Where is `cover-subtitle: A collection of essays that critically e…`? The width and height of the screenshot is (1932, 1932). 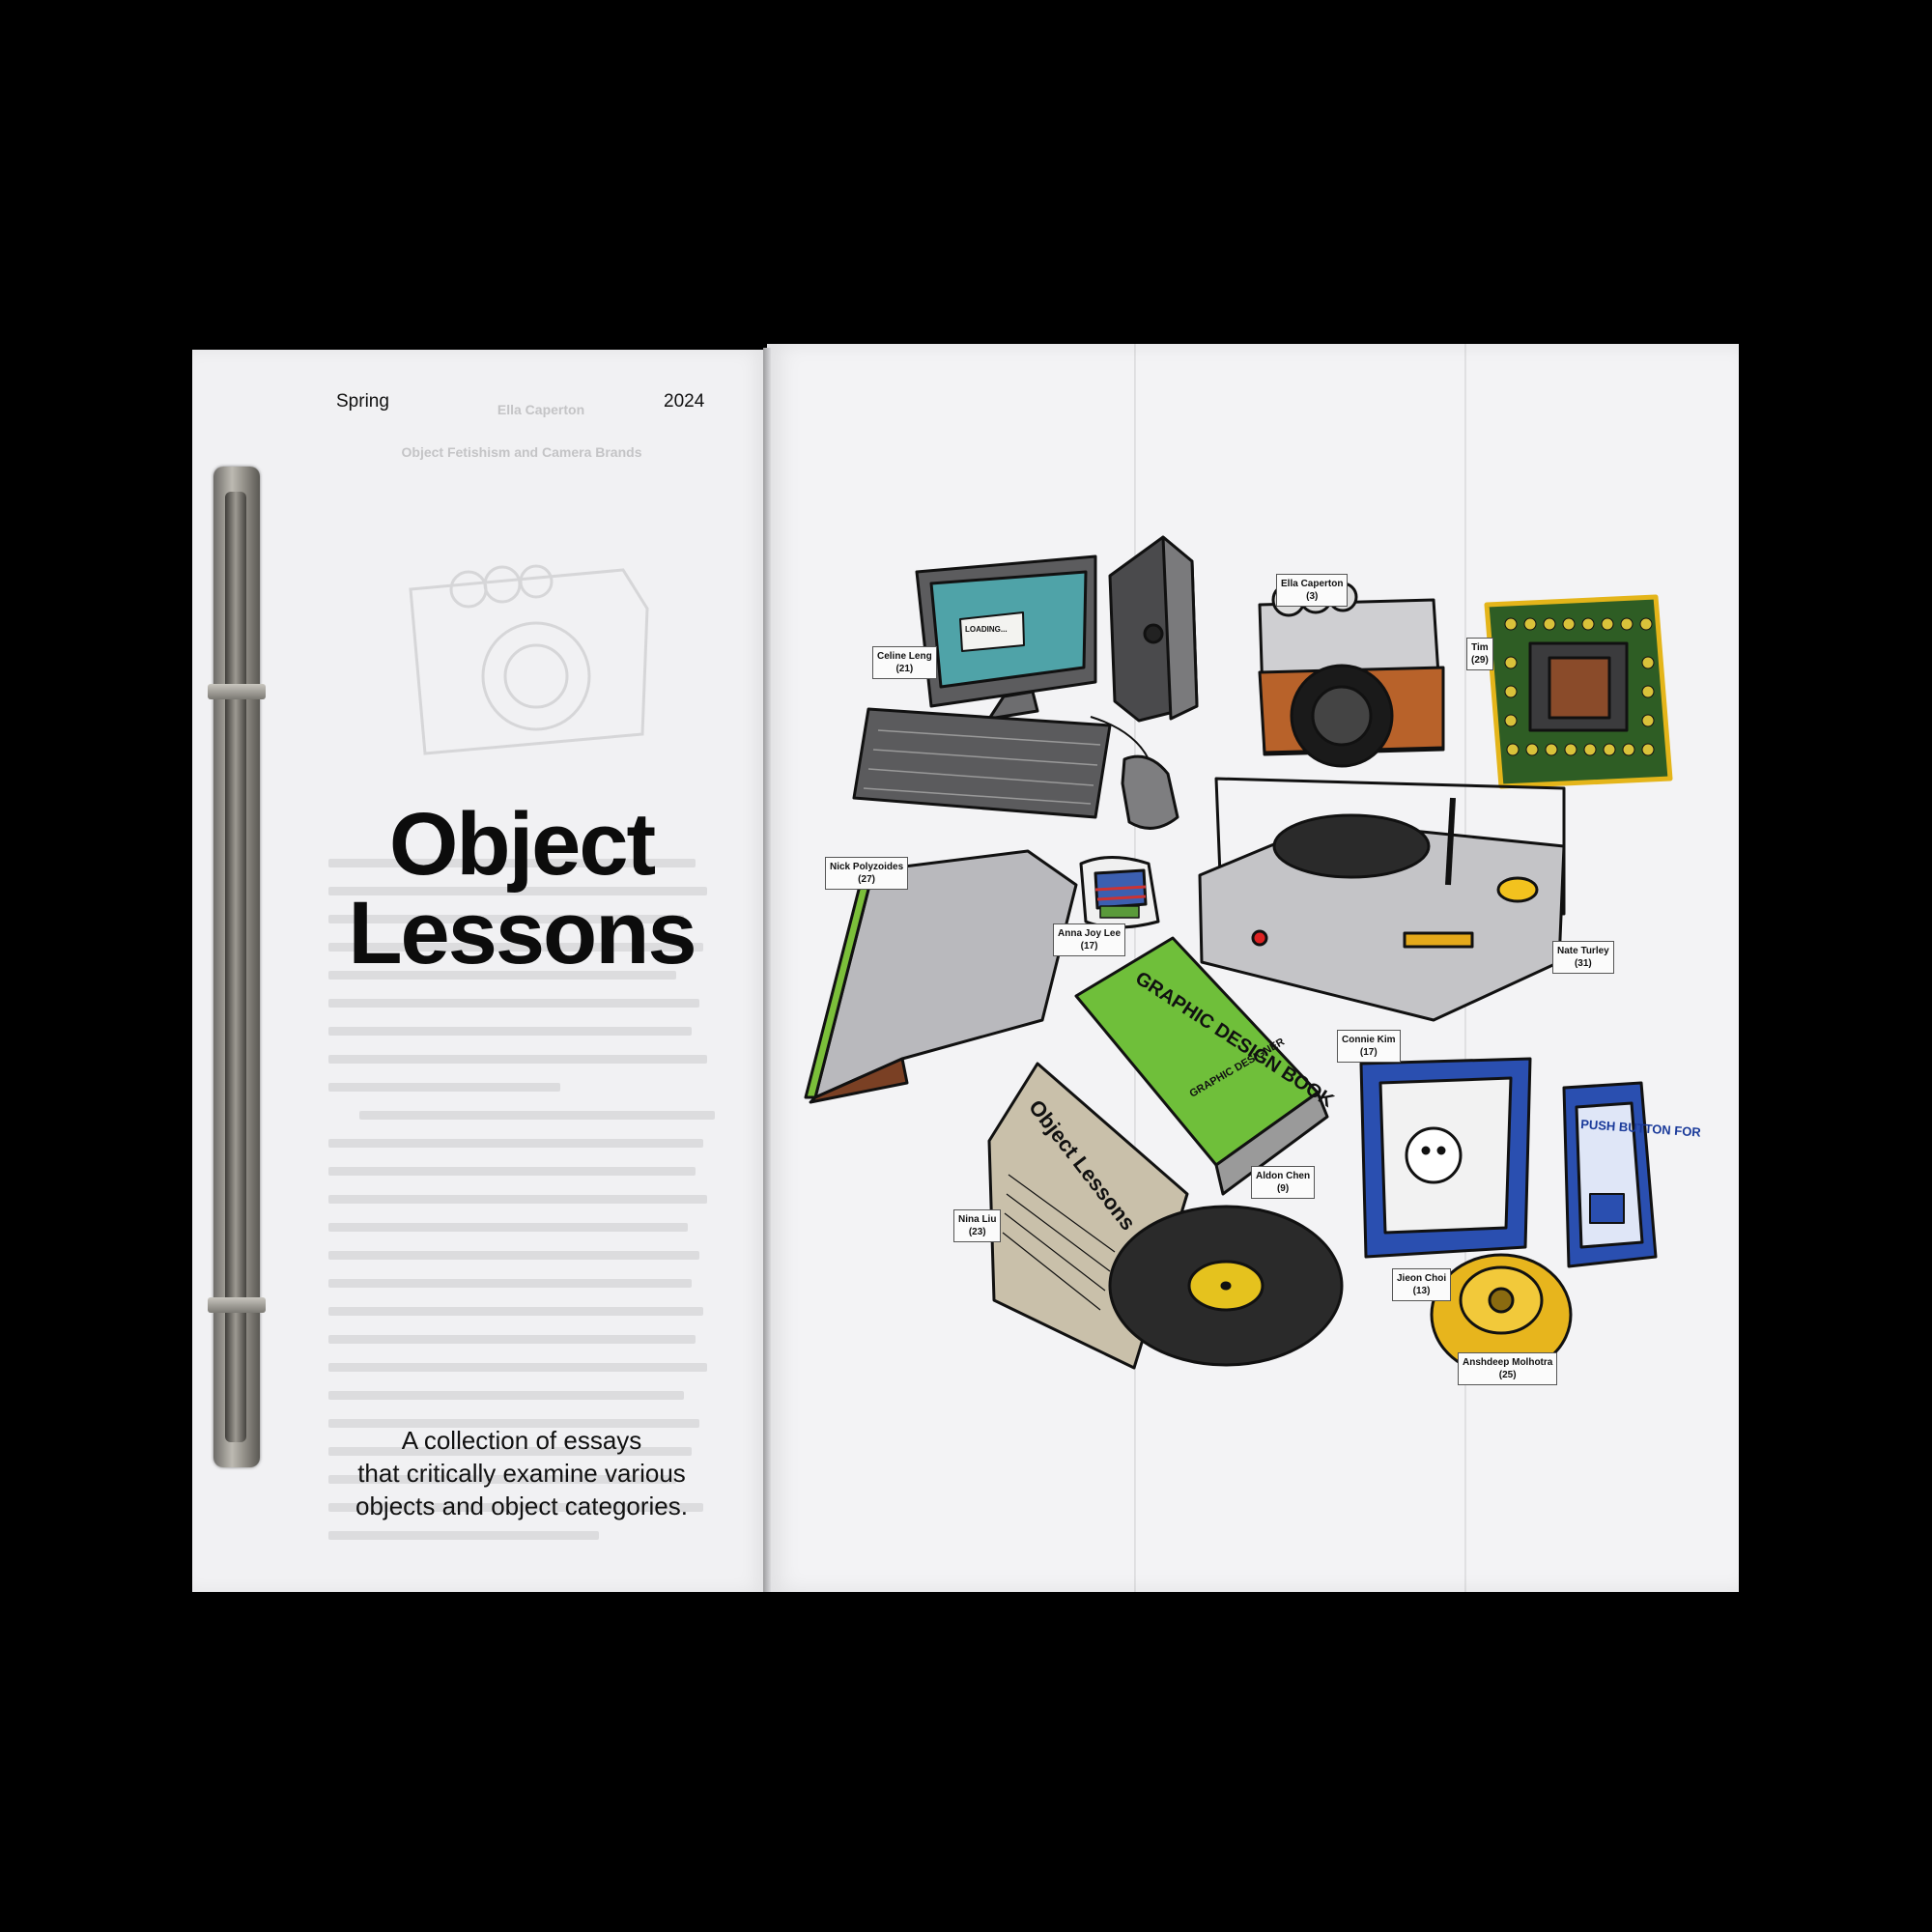 cover-subtitle: A collection of essays that critically e… is located at coordinates (521, 1473).